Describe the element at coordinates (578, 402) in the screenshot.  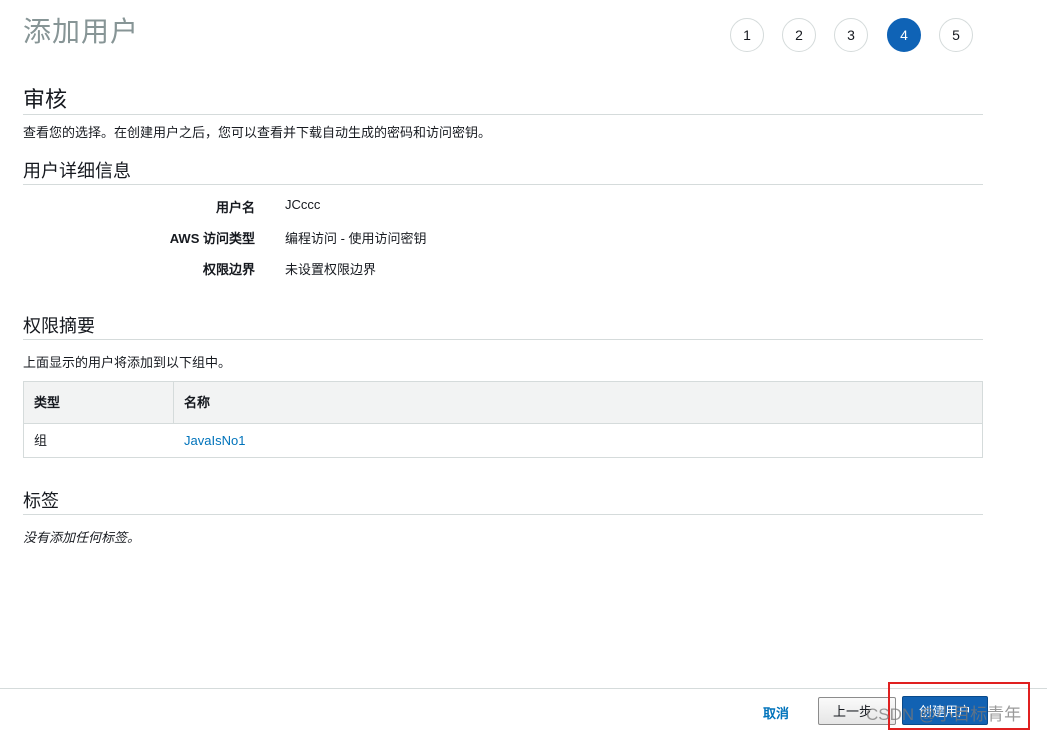
I see `column-header-name: 名称` at that location.